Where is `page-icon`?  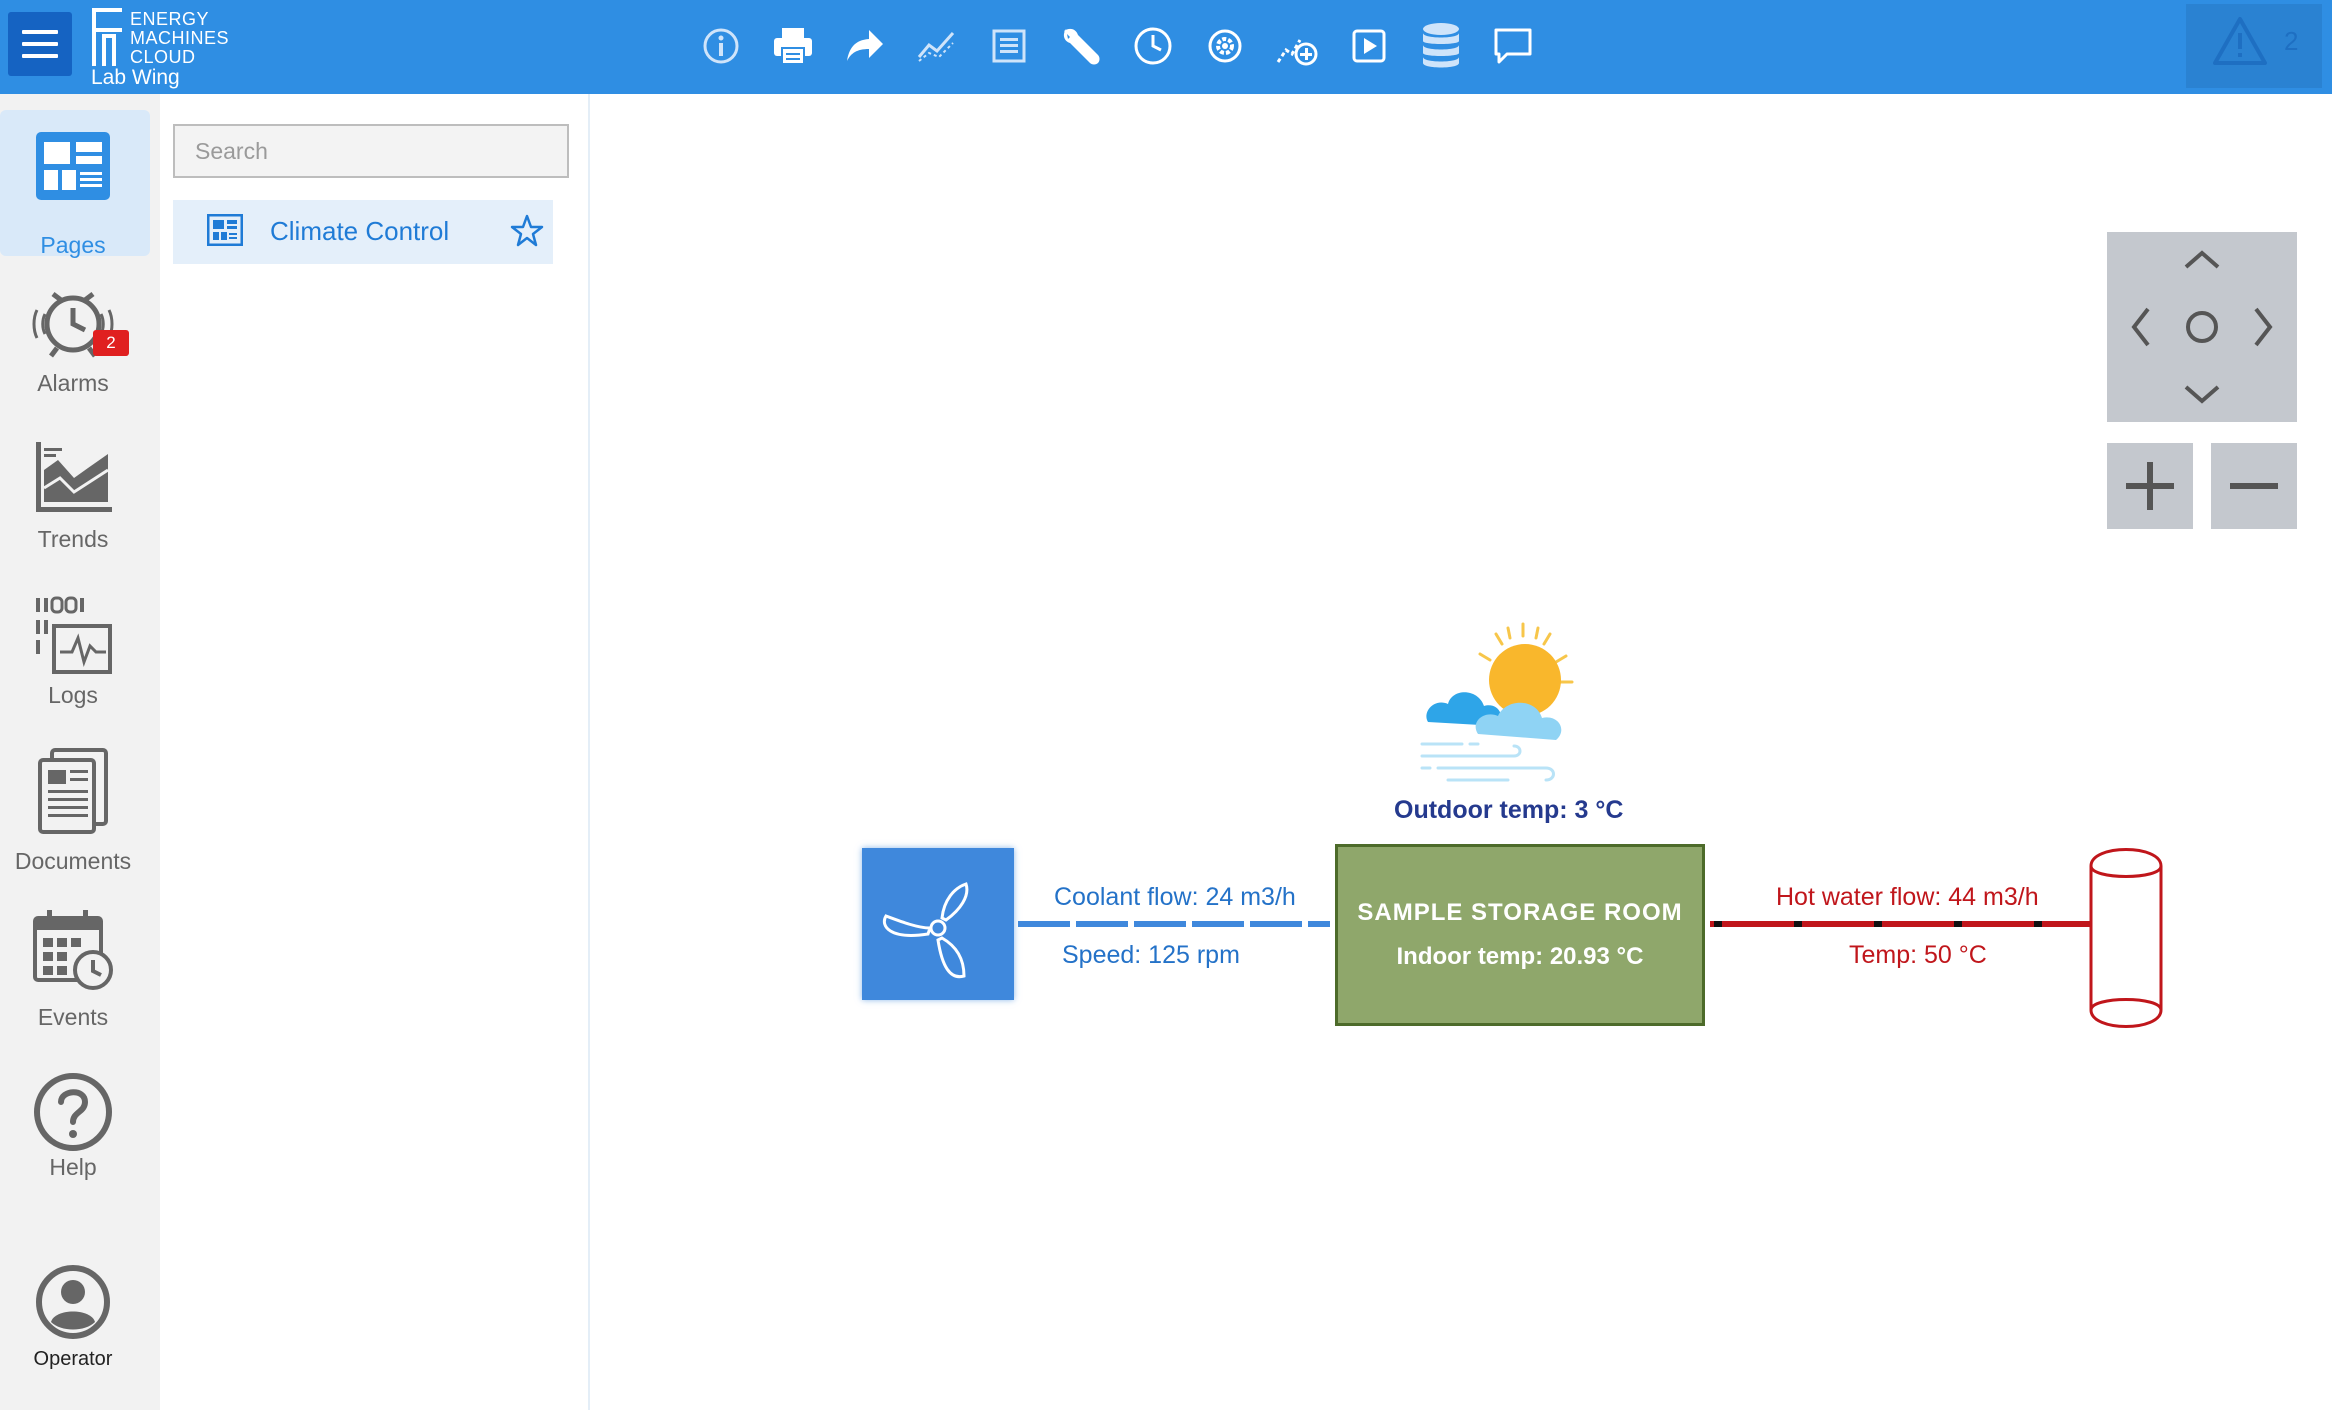
page-icon is located at coordinates (225, 230).